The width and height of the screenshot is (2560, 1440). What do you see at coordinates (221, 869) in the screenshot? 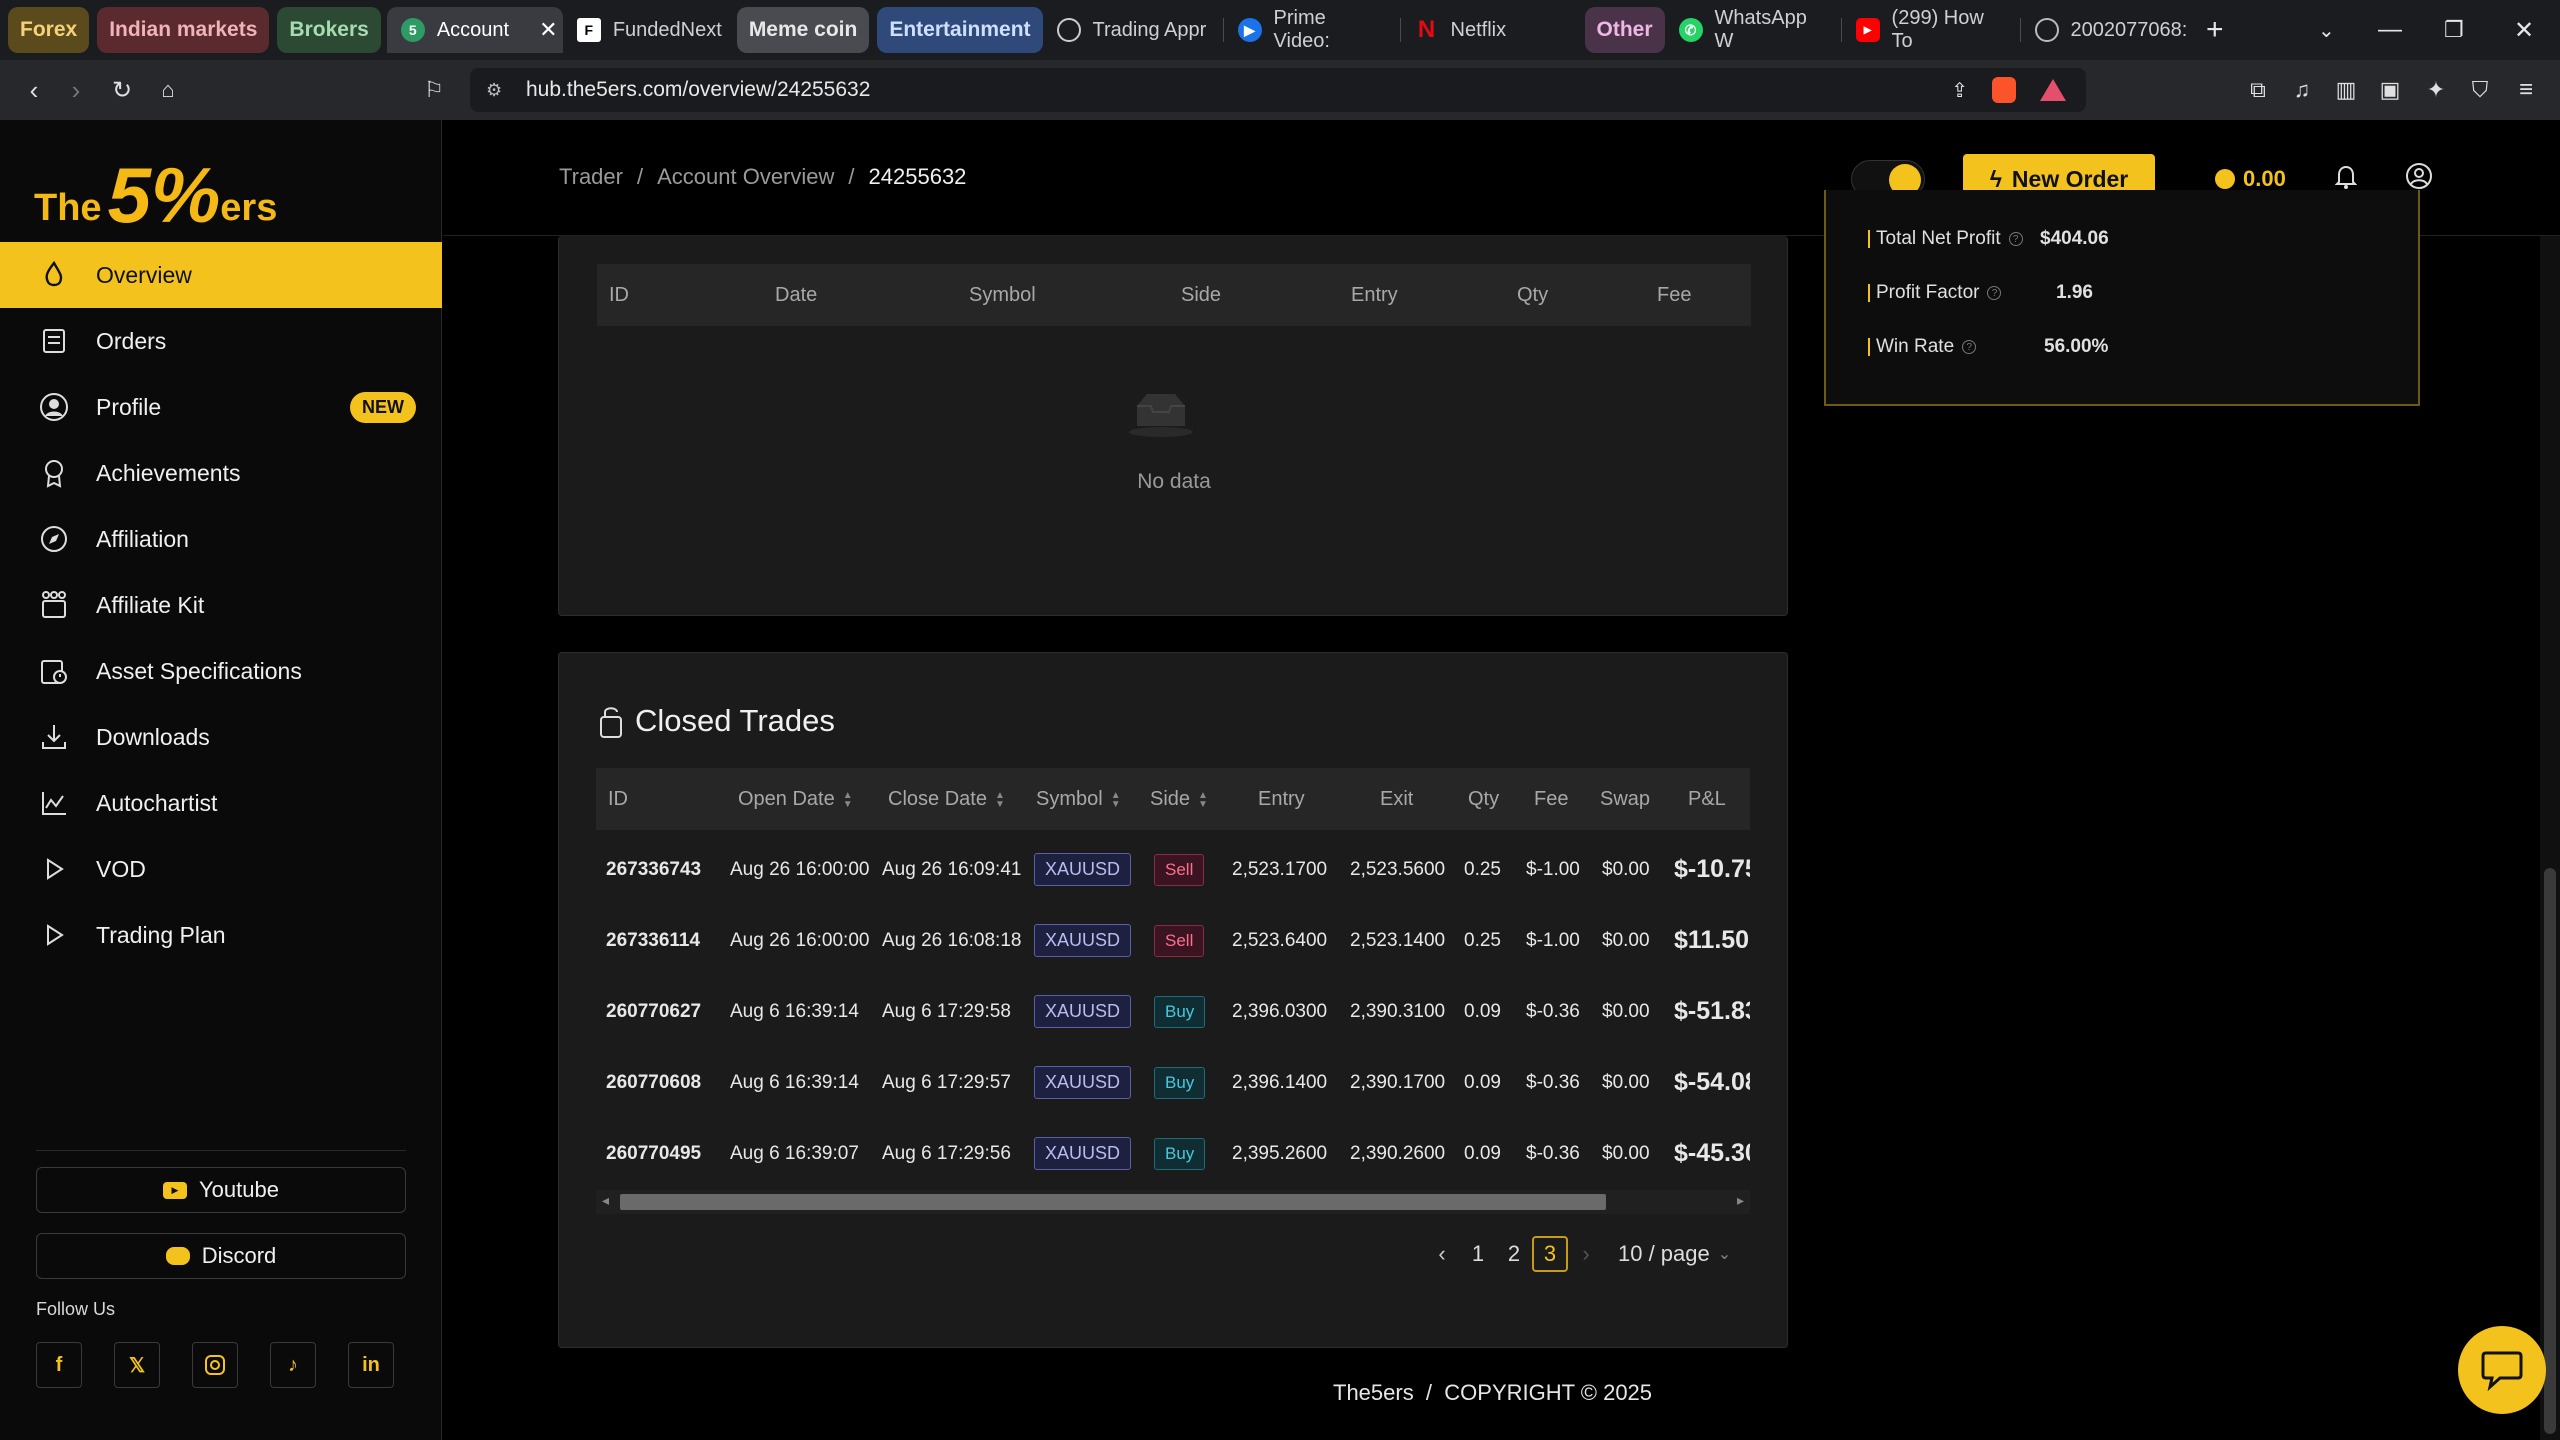
I see `sidebar-item-vod: VOD` at bounding box center [221, 869].